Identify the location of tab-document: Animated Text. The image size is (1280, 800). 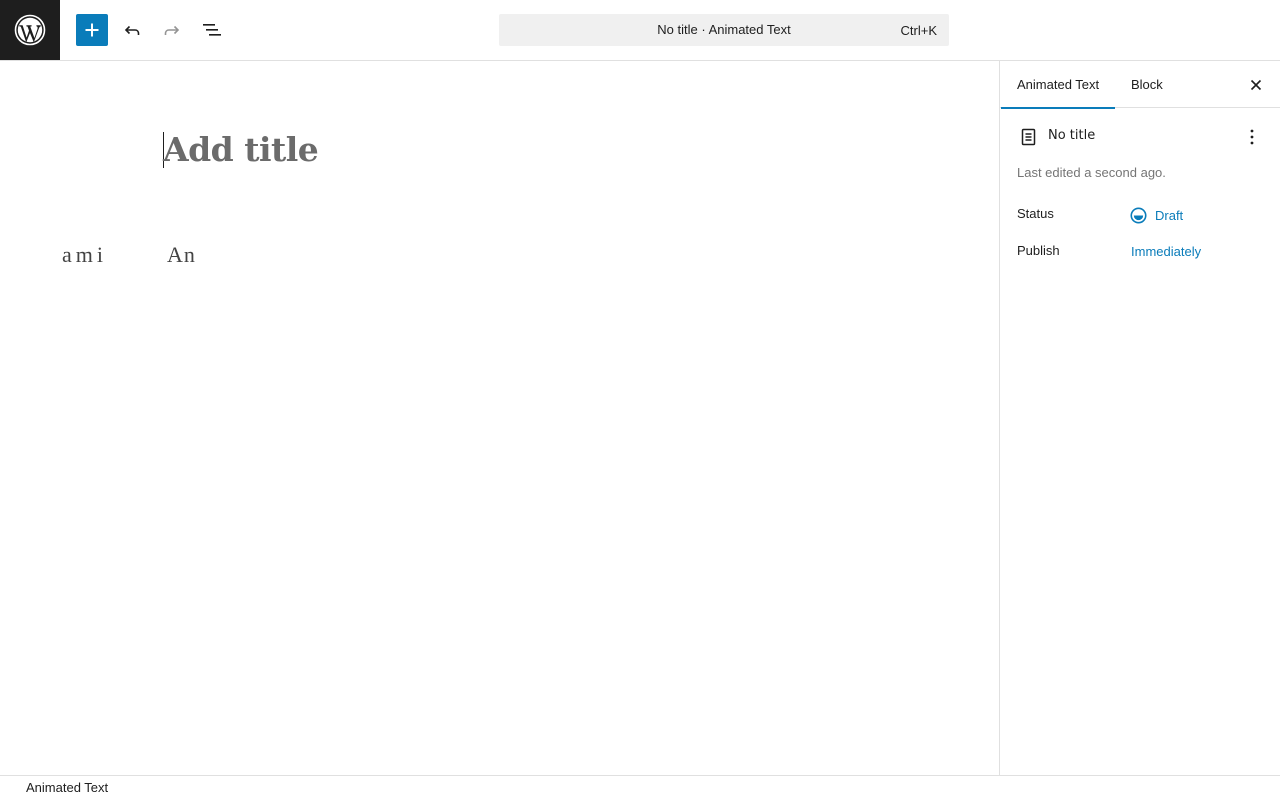
(1058, 85).